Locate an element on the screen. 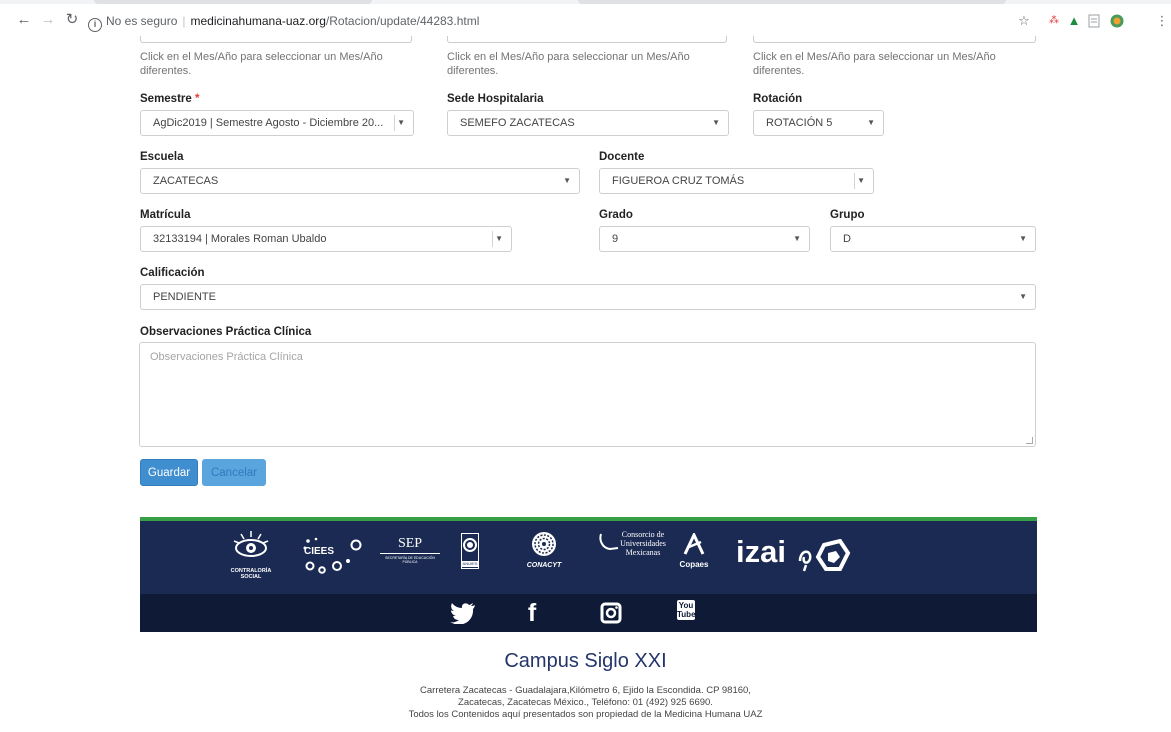 Image resolution: width=1171 pixels, height=732 pixels. rotacion-value: ROTACIÓN 5 is located at coordinates (799, 123).